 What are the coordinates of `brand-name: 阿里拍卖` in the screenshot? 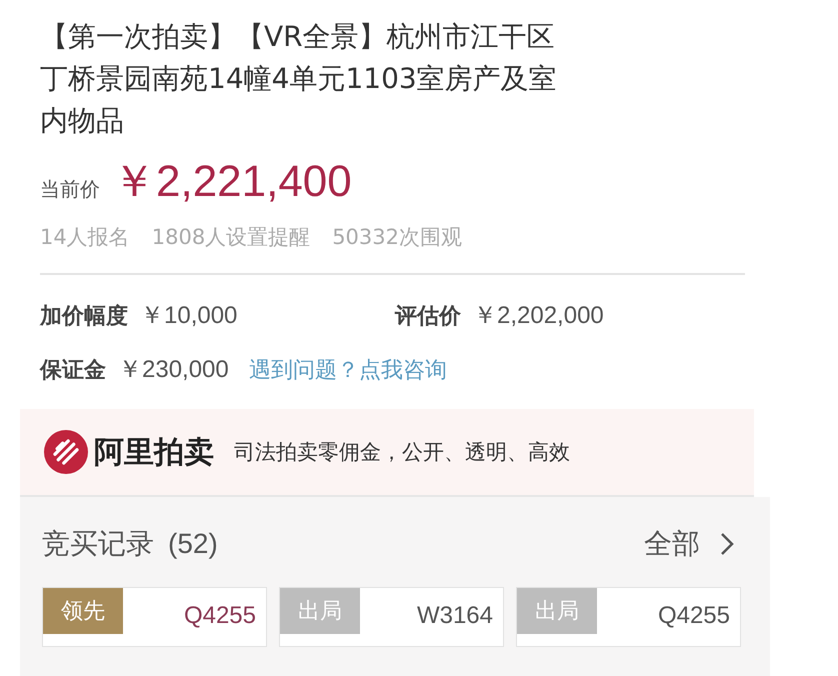 It's located at (154, 453).